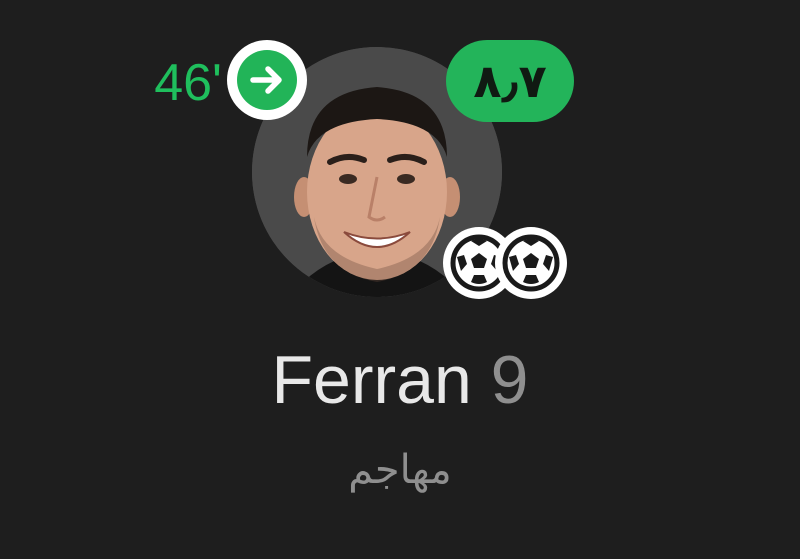 The image size is (800, 559). What do you see at coordinates (188, 83) in the screenshot?
I see `substitution-minute: 46'` at bounding box center [188, 83].